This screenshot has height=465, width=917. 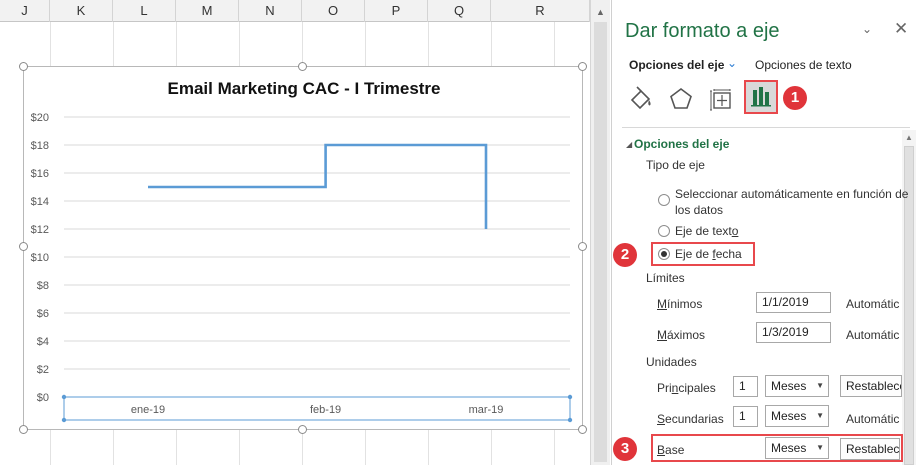 What do you see at coordinates (680, 304) in the screenshot?
I see `minimum-label: Mínimos` at bounding box center [680, 304].